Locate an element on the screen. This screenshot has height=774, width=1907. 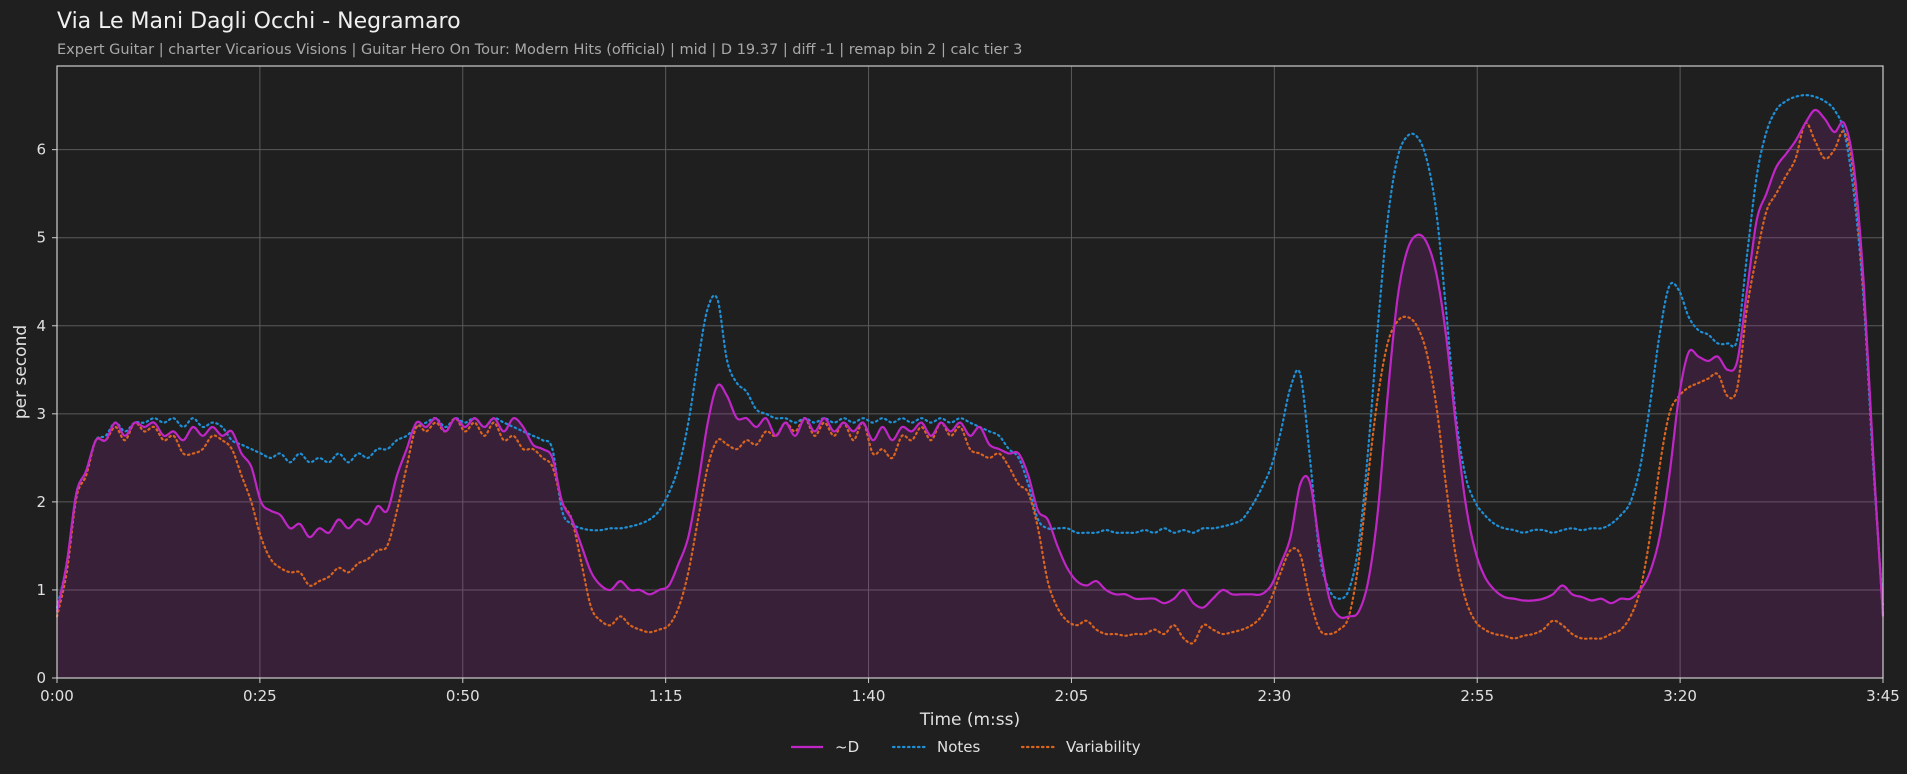
x-tick-label: 1:15 is located at coordinates (666, 696).